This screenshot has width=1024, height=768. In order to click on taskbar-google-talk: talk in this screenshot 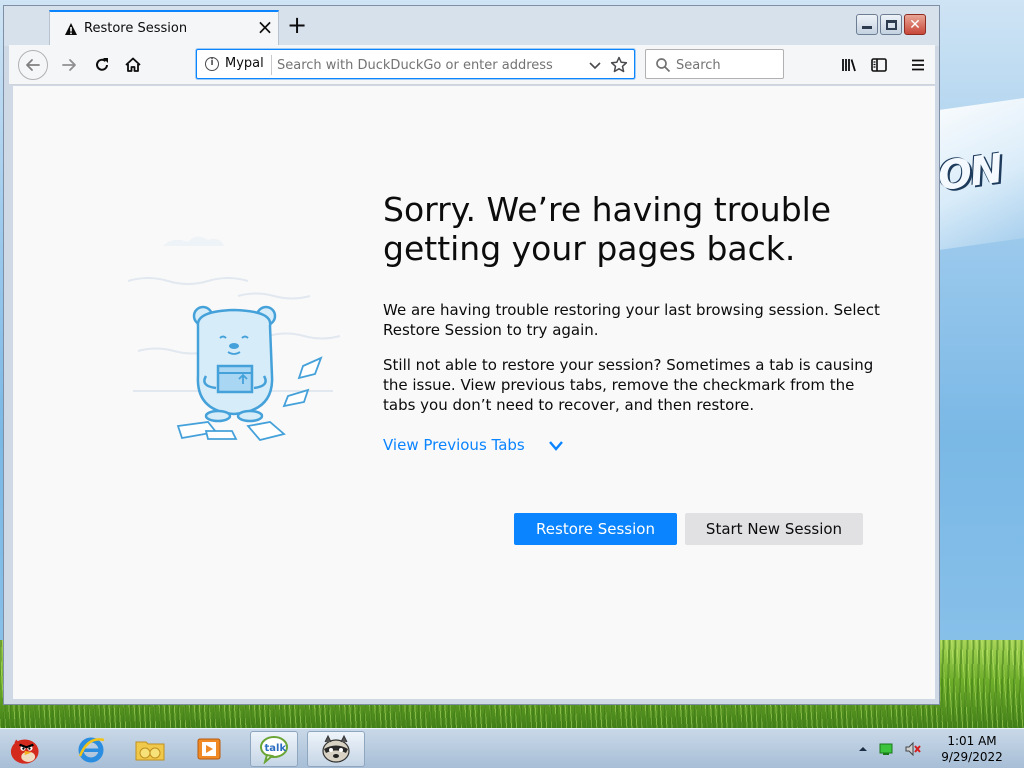, I will do `click(274, 749)`.